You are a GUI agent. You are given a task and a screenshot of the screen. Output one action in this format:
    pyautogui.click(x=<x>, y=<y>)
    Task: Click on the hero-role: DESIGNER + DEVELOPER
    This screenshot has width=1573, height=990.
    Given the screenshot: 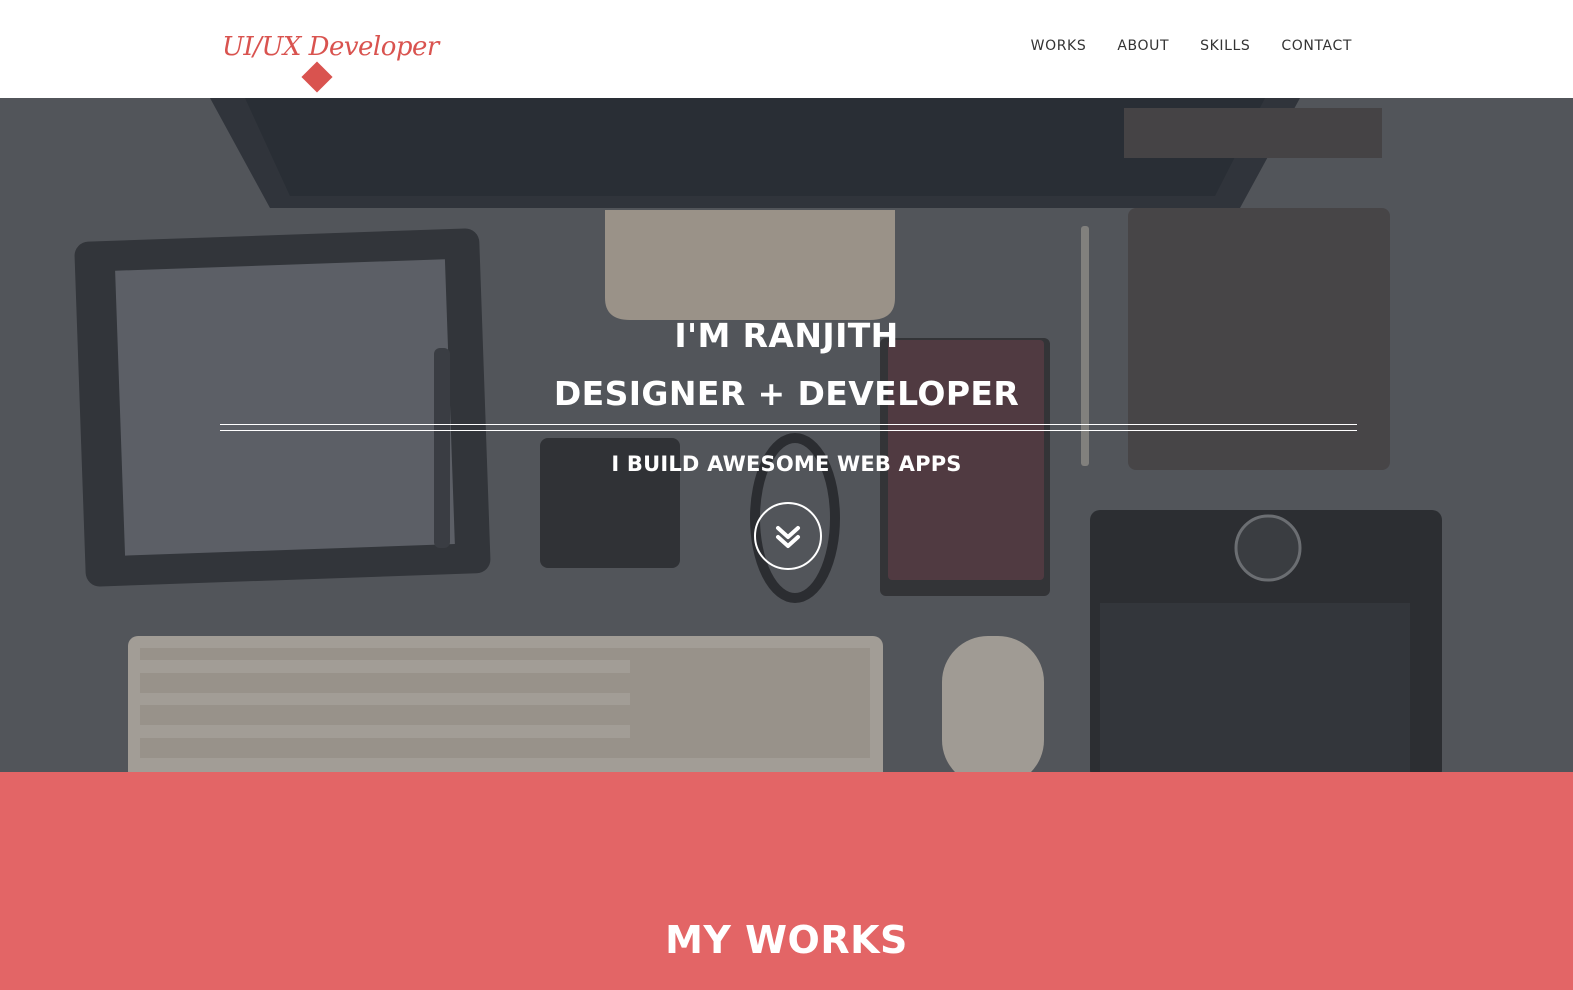 What is the action you would take?
    pyautogui.click(x=786, y=393)
    